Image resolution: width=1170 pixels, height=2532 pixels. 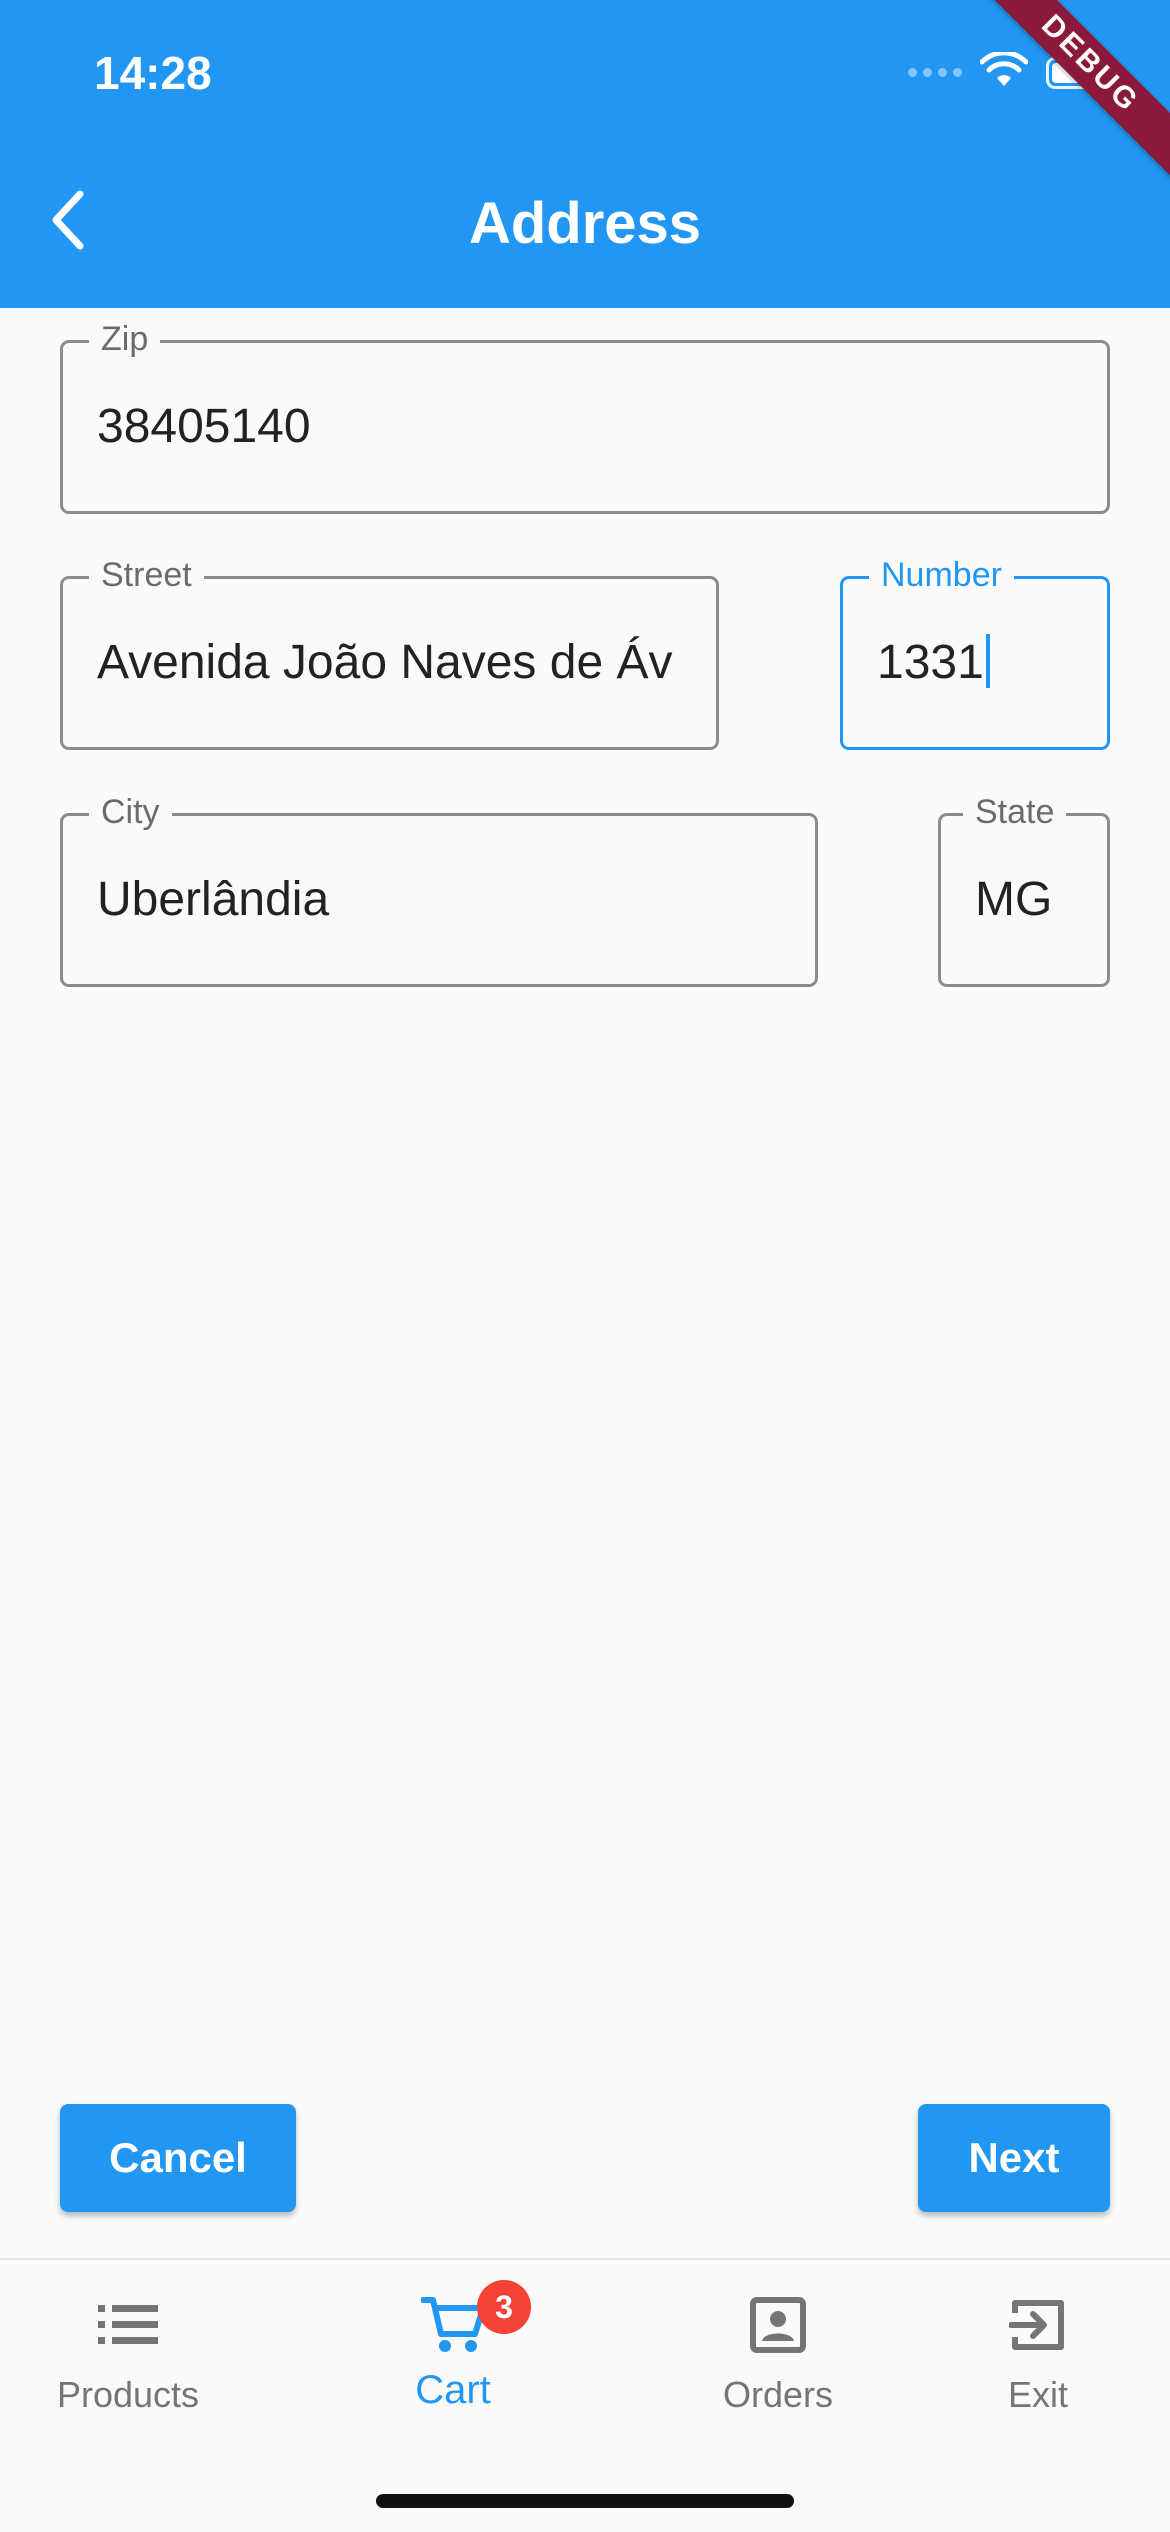 What do you see at coordinates (1004, 71) in the screenshot?
I see `wifi-icon` at bounding box center [1004, 71].